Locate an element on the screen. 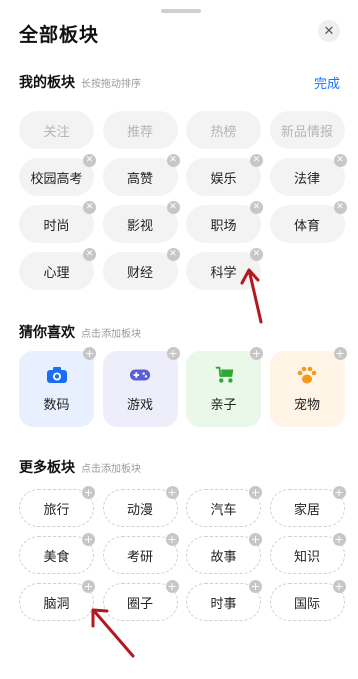 The height and width of the screenshot is (679, 358). my-tag: 关注 is located at coordinates (56, 130).